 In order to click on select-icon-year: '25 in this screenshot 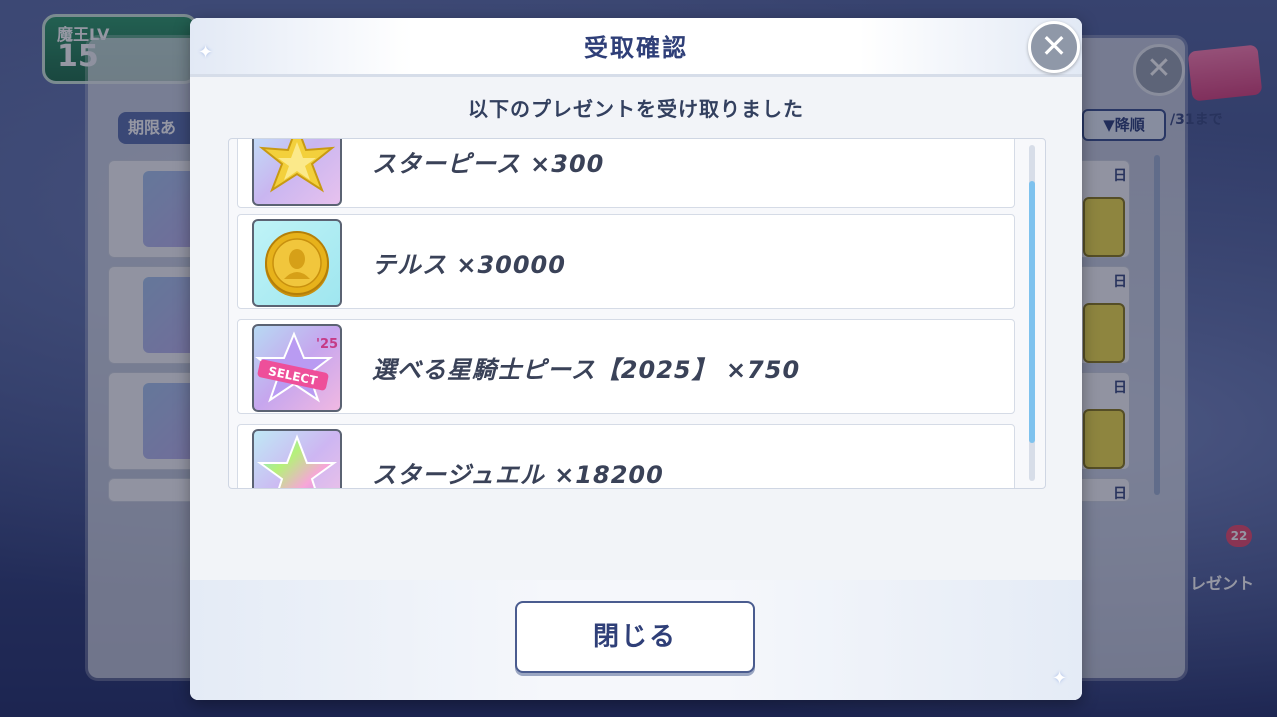, I will do `click(327, 344)`.